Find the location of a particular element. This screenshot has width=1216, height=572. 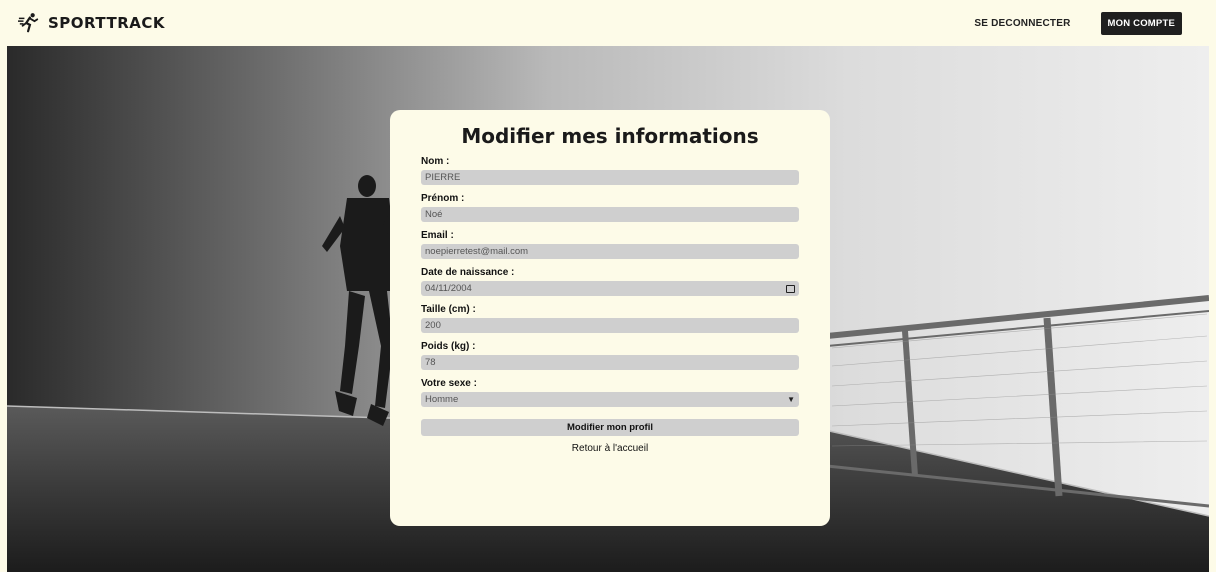

field-taille: Taille (cm) : 200 is located at coordinates (610, 318).